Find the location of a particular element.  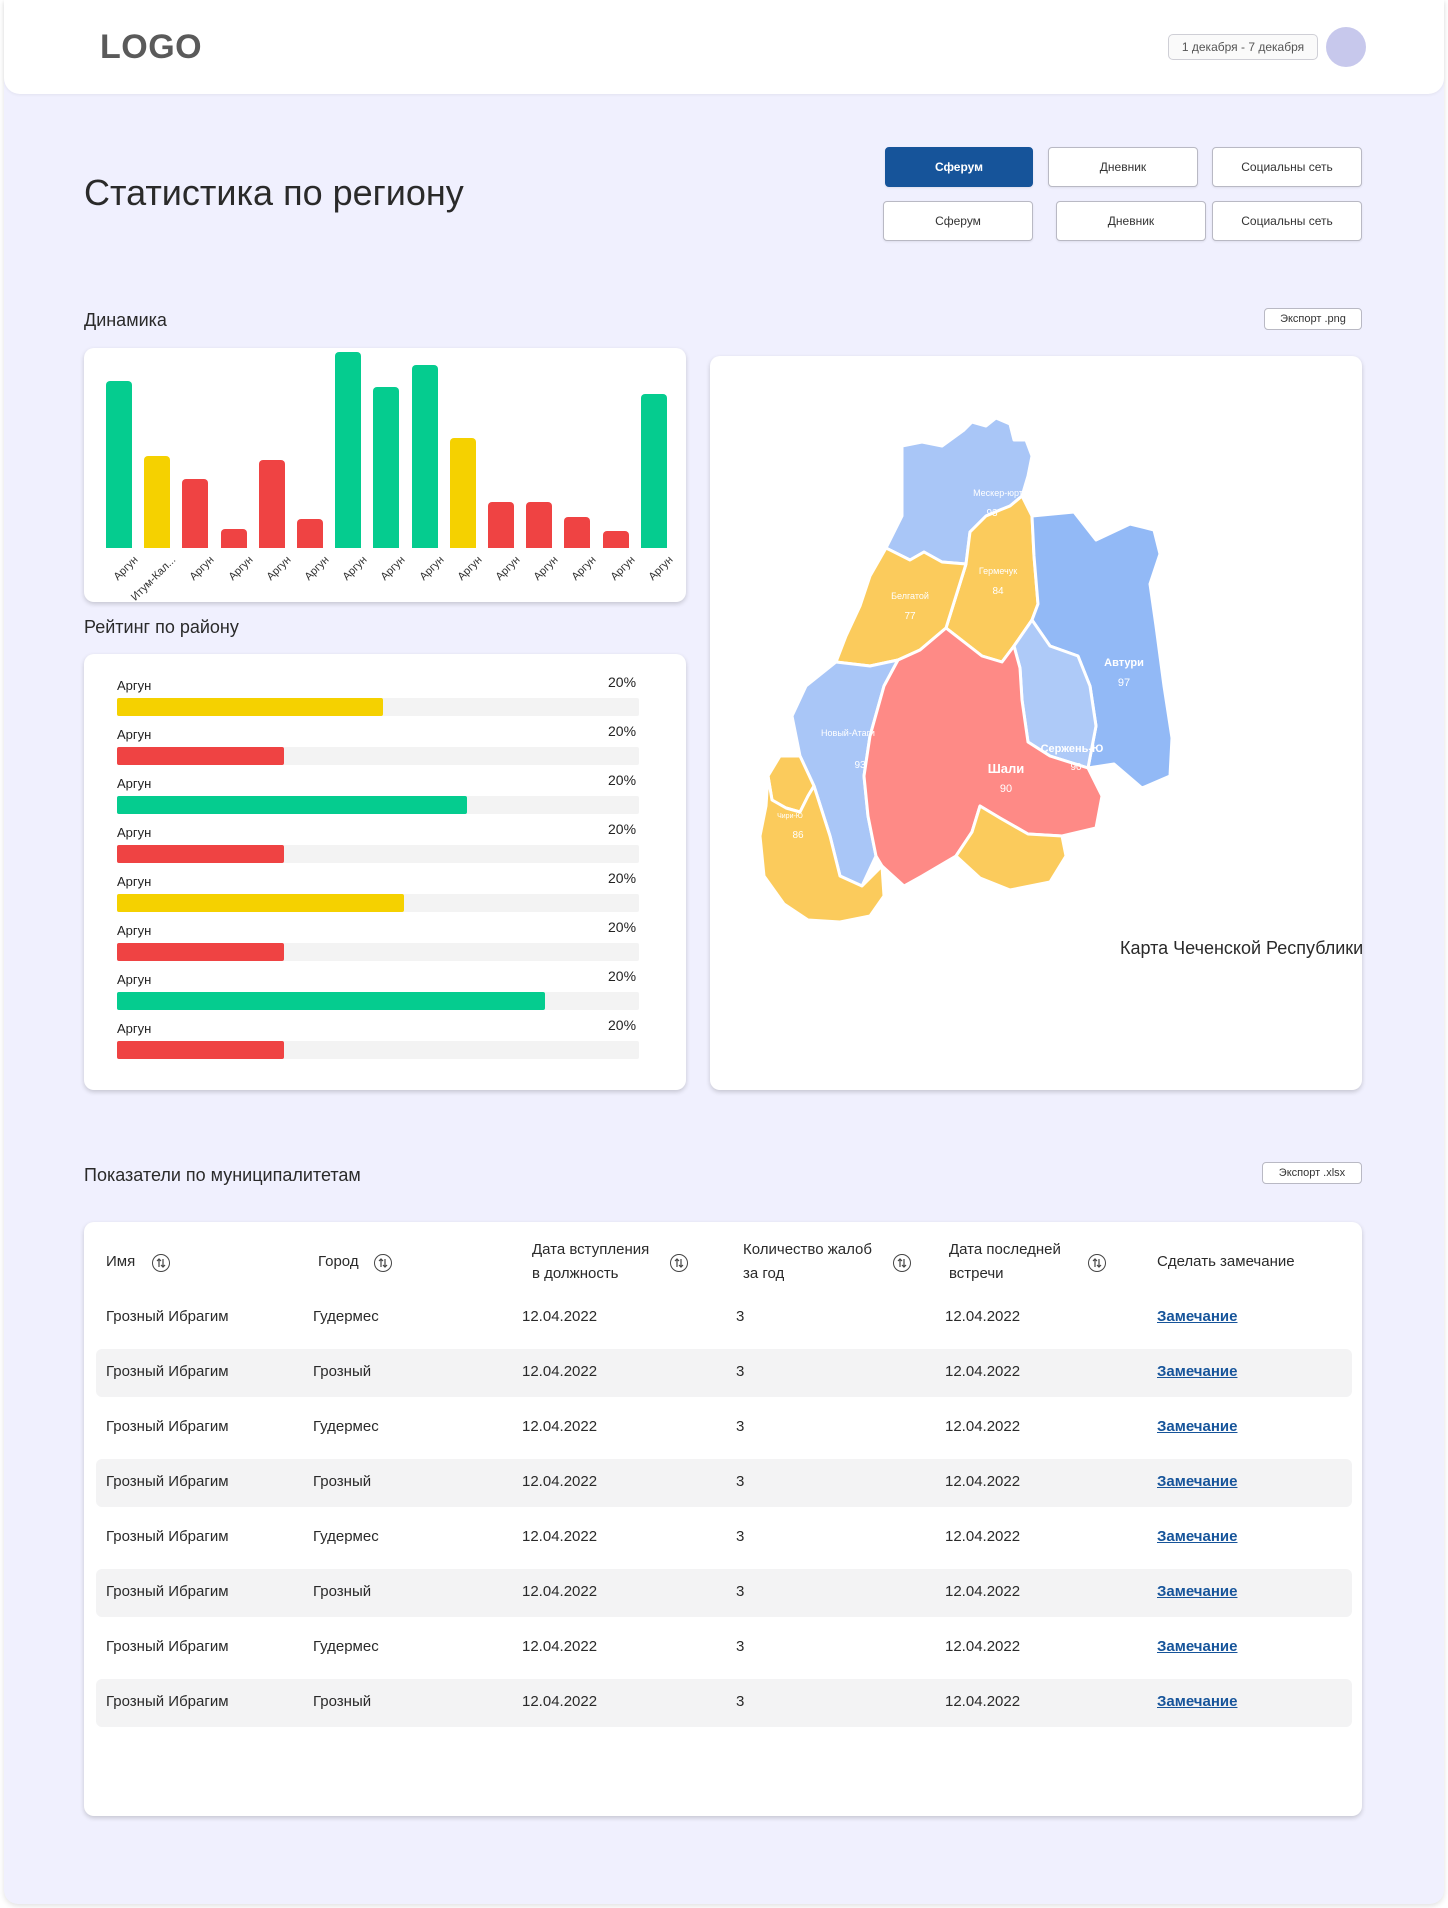

table-header-col-complaints: Количество жалоб за год is located at coordinates (807, 1261).